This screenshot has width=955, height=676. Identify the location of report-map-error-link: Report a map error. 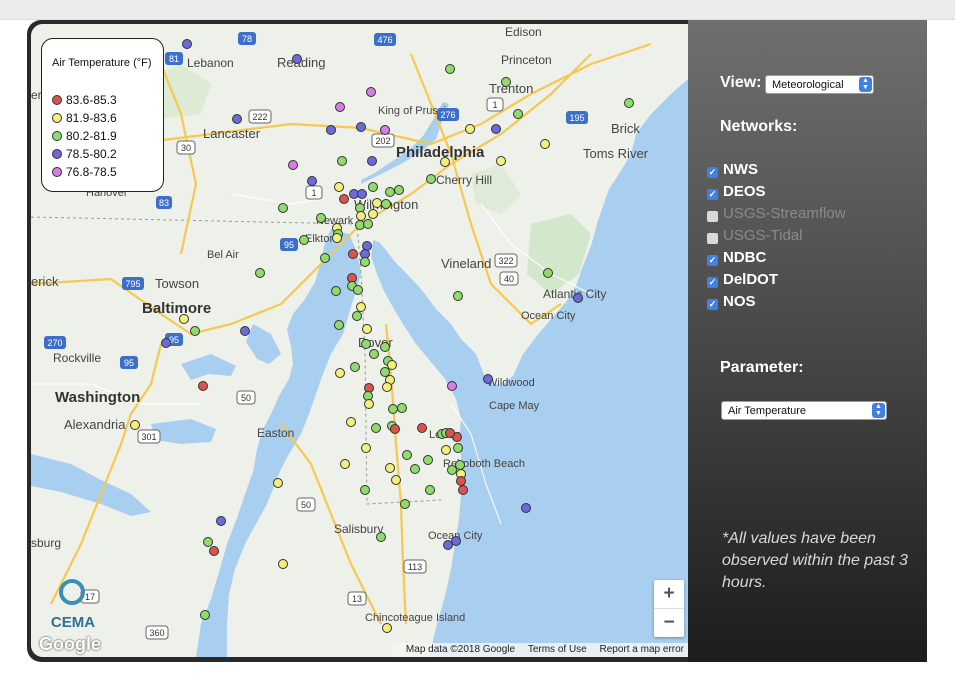
(642, 649).